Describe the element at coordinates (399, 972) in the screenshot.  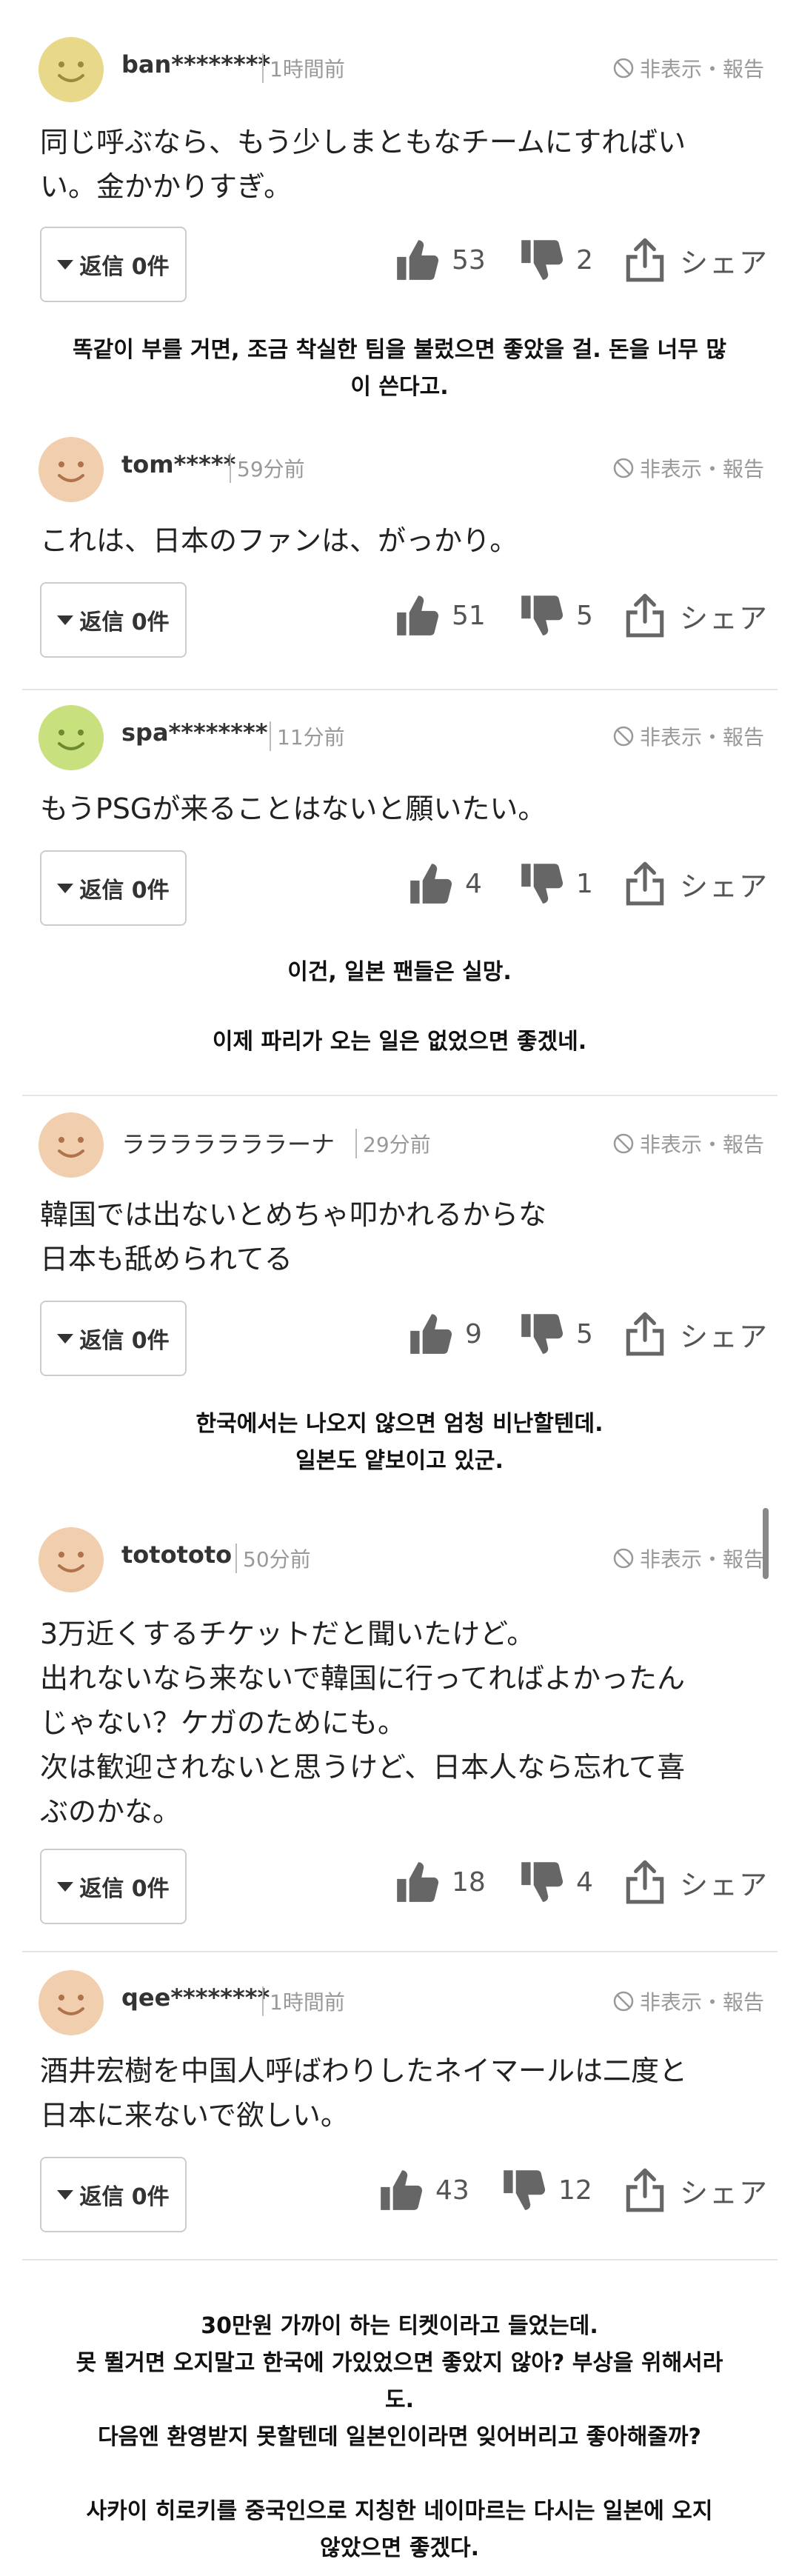
I see `translation-line: 이건, 일본 팬들은 실망.` at that location.